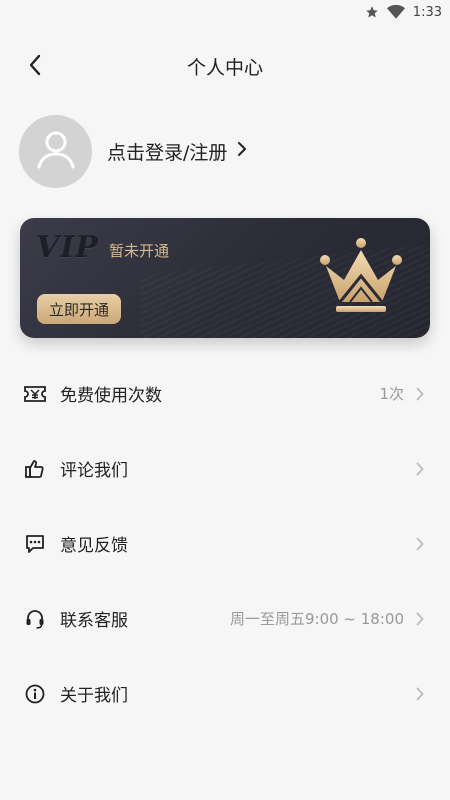  What do you see at coordinates (361, 280) in the screenshot?
I see `crown-icon` at bounding box center [361, 280].